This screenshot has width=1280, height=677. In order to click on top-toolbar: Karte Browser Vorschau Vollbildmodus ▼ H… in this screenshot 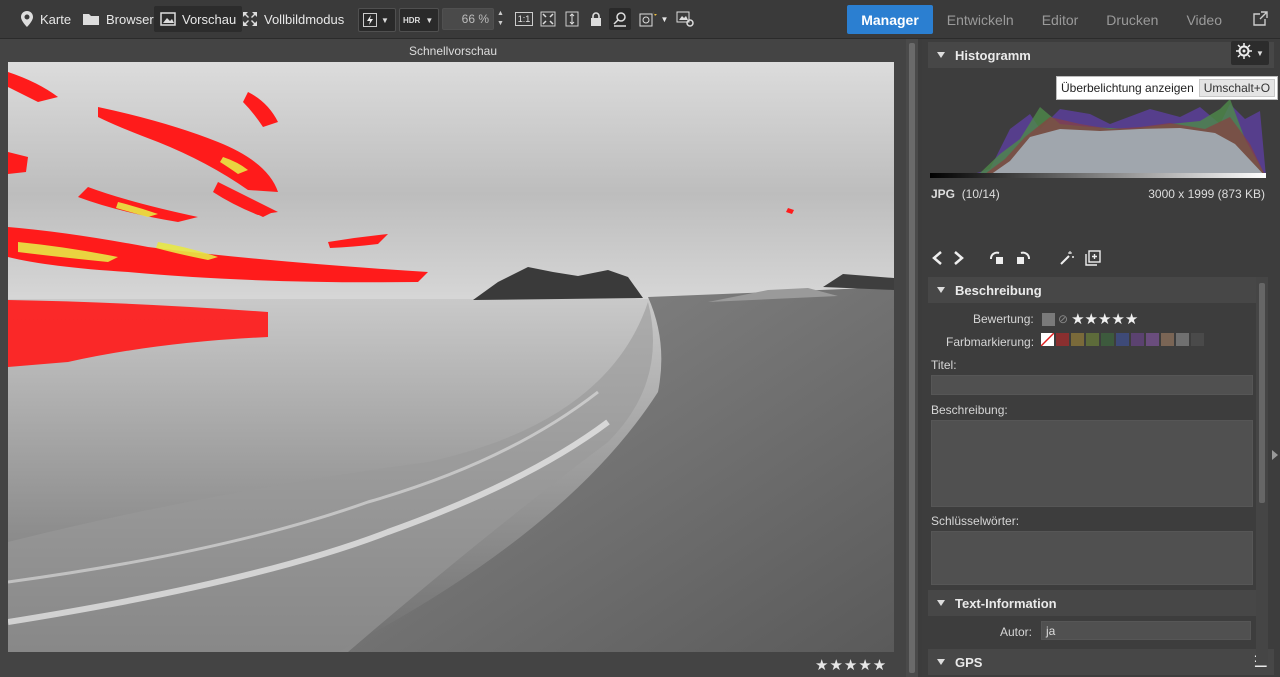, I will do `click(640, 19)`.